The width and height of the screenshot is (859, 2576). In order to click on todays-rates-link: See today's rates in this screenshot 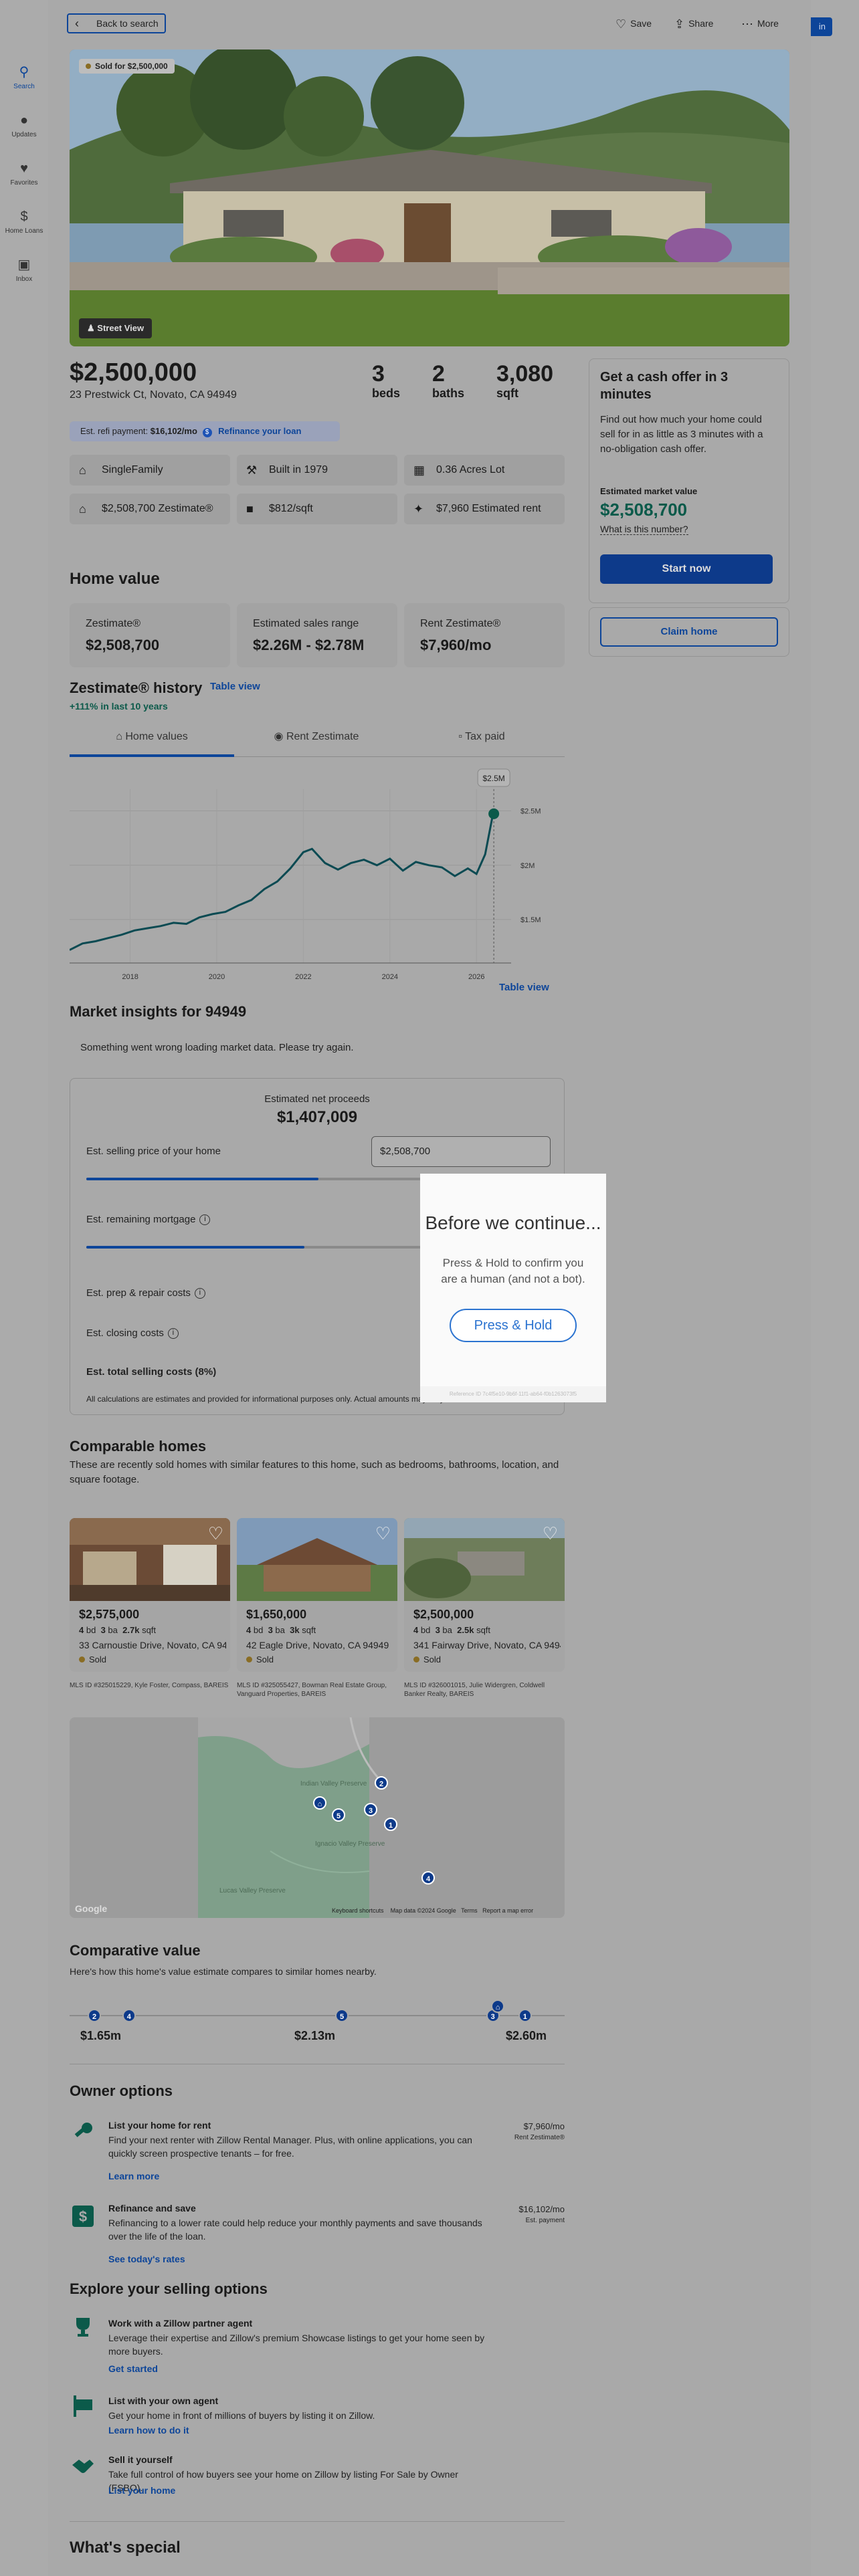, I will do `click(147, 2259)`.